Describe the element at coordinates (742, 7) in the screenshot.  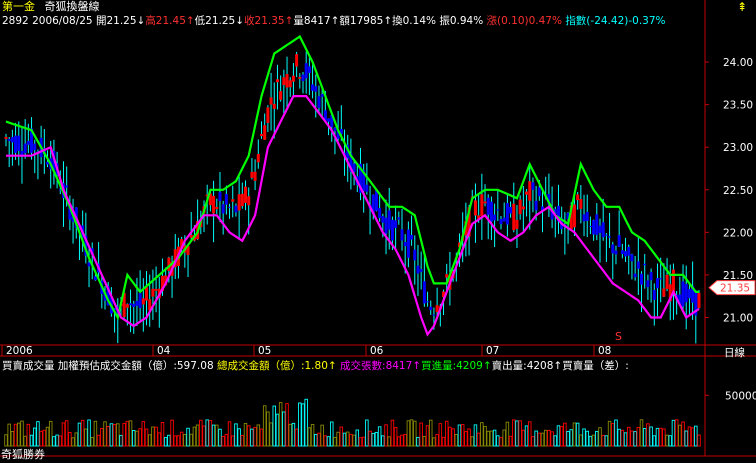
I see `pin-icon: ⇞` at that location.